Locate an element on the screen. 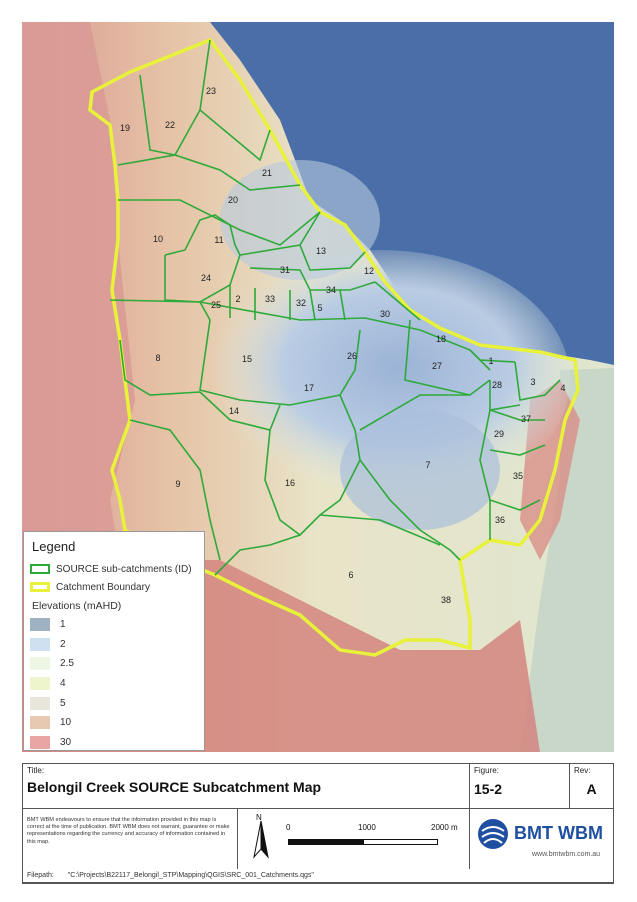 Image resolution: width=637 pixels, height=902 pixels. elevation-label: 4 is located at coordinates (63, 684).